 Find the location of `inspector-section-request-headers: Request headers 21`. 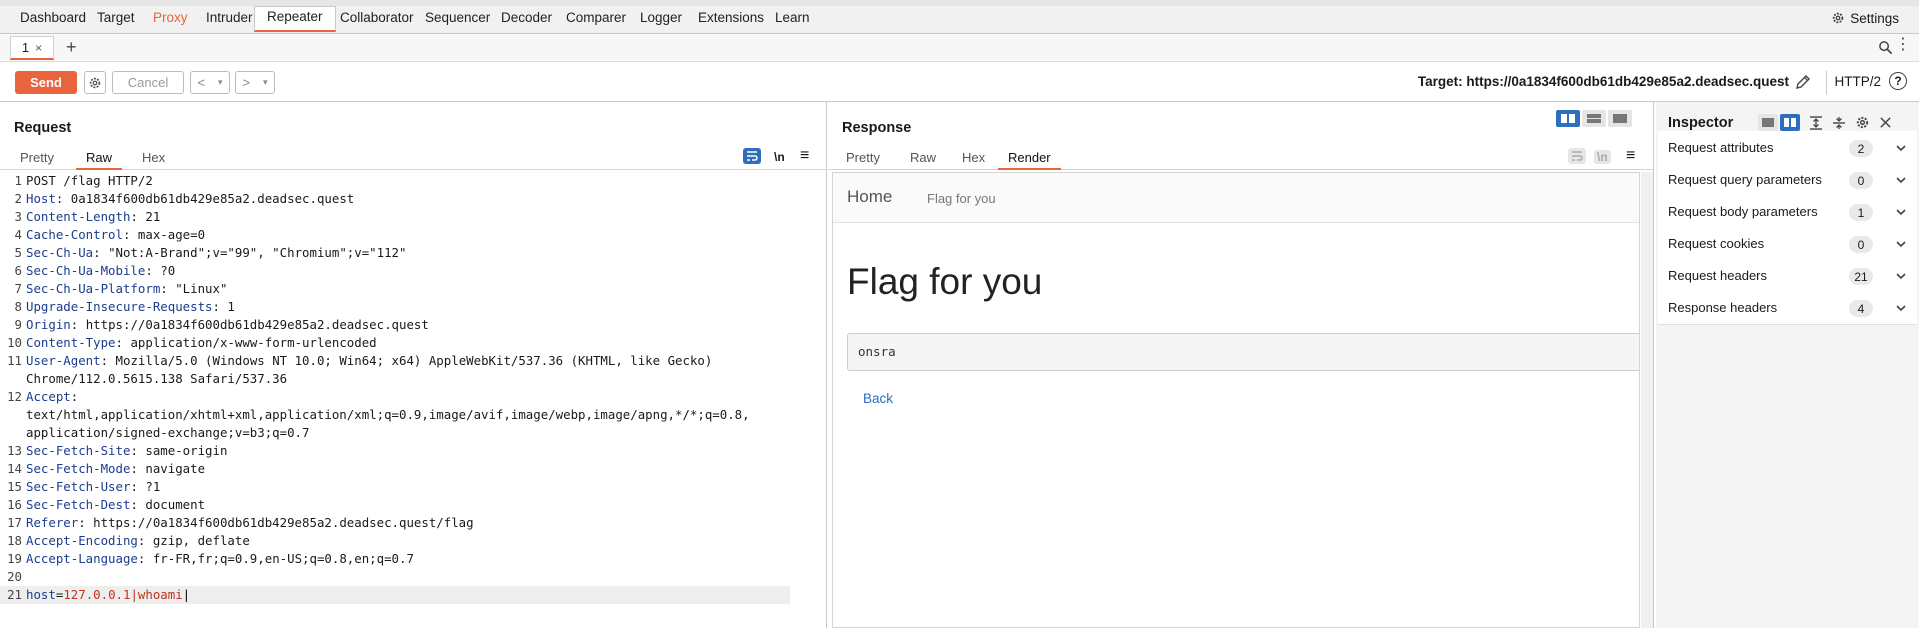

inspector-section-request-headers: Request headers 21 is located at coordinates (1787, 276).